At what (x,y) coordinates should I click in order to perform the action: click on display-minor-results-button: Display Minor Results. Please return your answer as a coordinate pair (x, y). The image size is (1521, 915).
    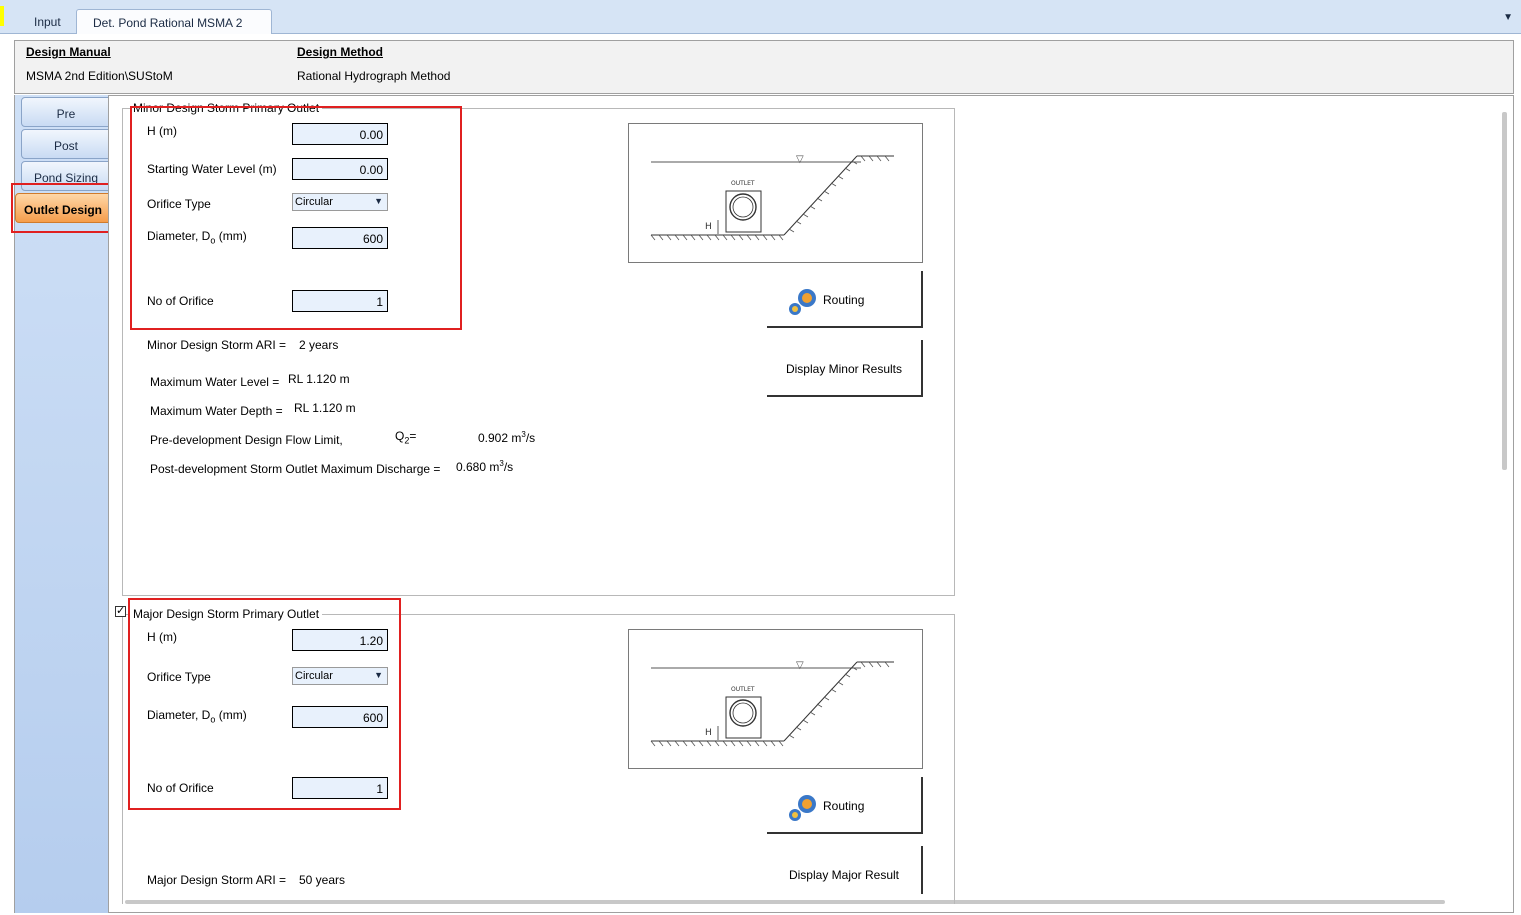
    Looking at the image, I should click on (845, 368).